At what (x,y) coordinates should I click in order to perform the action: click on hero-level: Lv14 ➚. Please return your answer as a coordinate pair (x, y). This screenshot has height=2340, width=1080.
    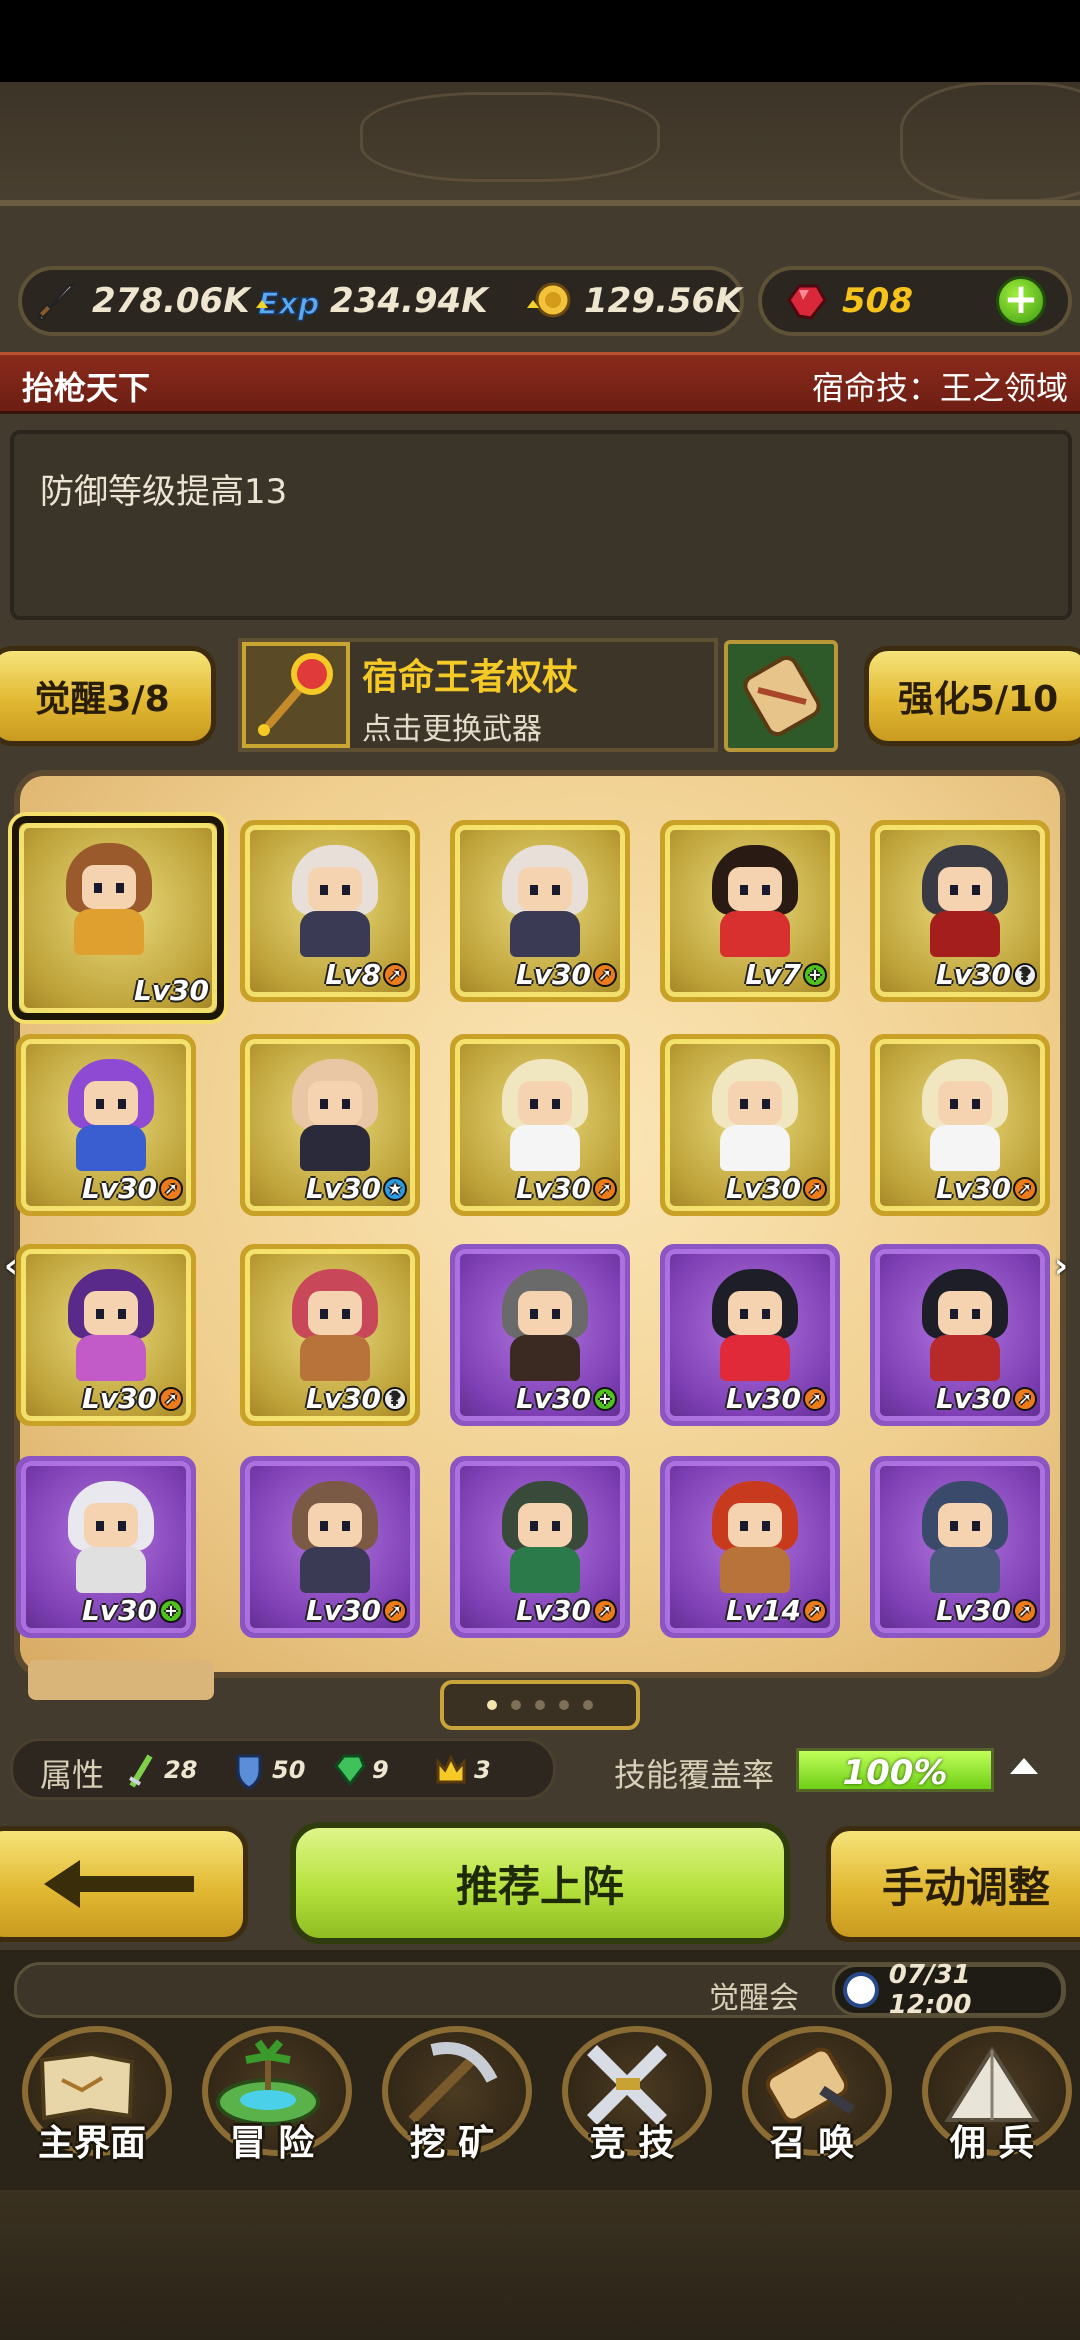
    Looking at the image, I should click on (776, 1610).